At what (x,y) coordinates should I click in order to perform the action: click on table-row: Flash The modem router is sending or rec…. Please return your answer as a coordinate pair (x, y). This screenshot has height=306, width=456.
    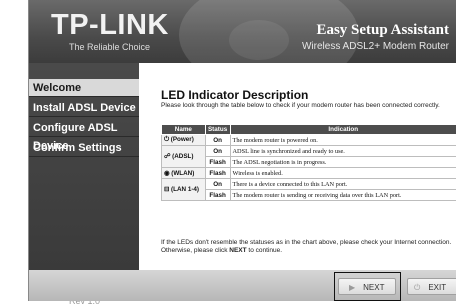
    Looking at the image, I should click on (309, 195).